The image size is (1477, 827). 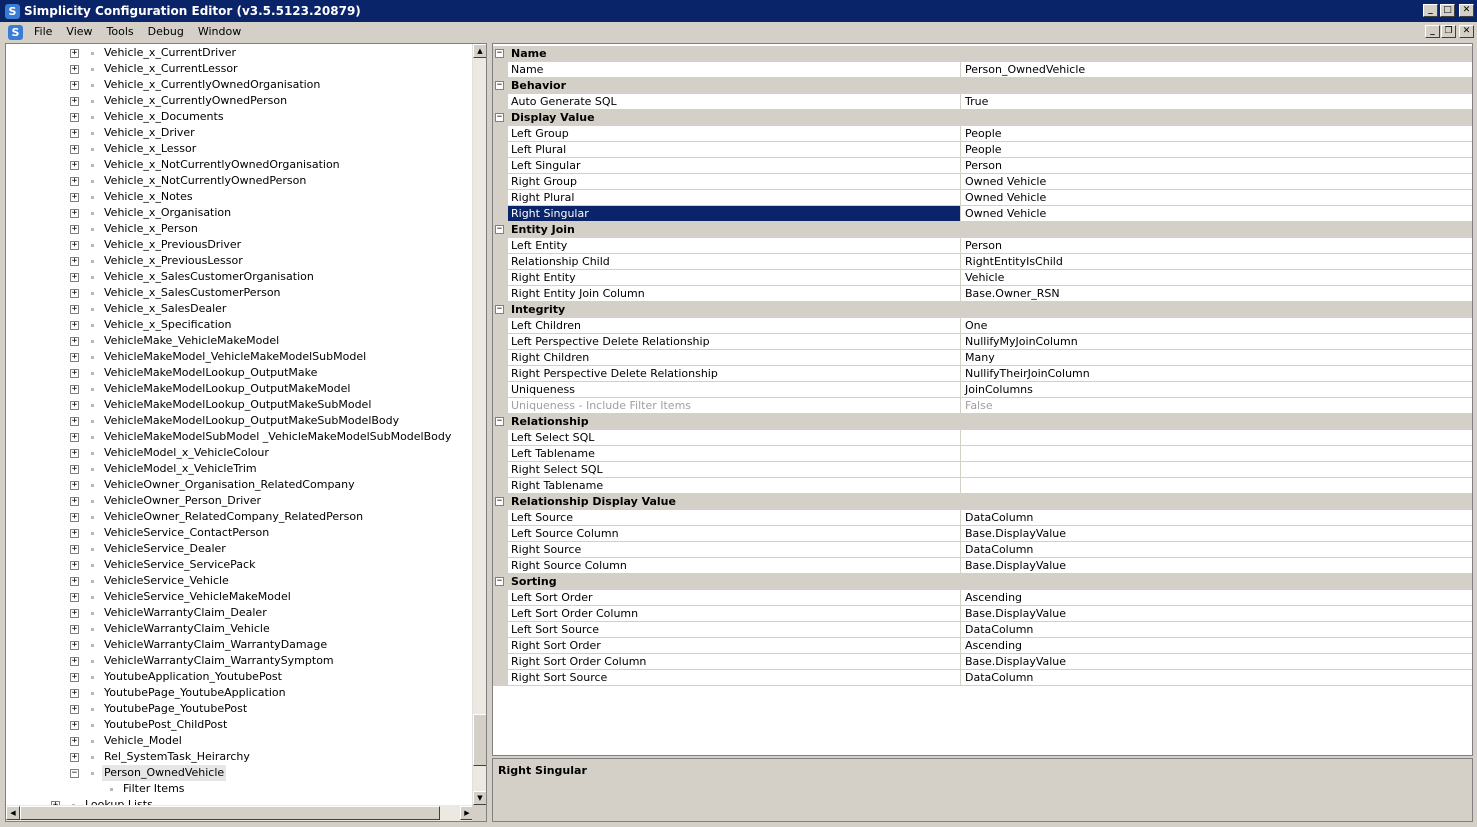 I want to click on tree-item: + VehicleModel_x_VehicleTrim, so click(x=240, y=469).